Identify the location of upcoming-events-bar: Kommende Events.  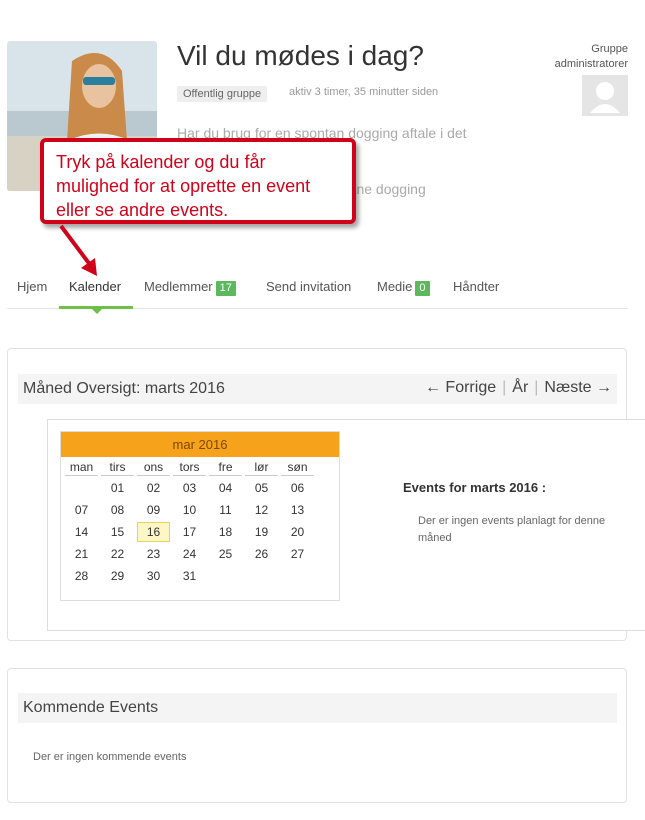
(317, 708).